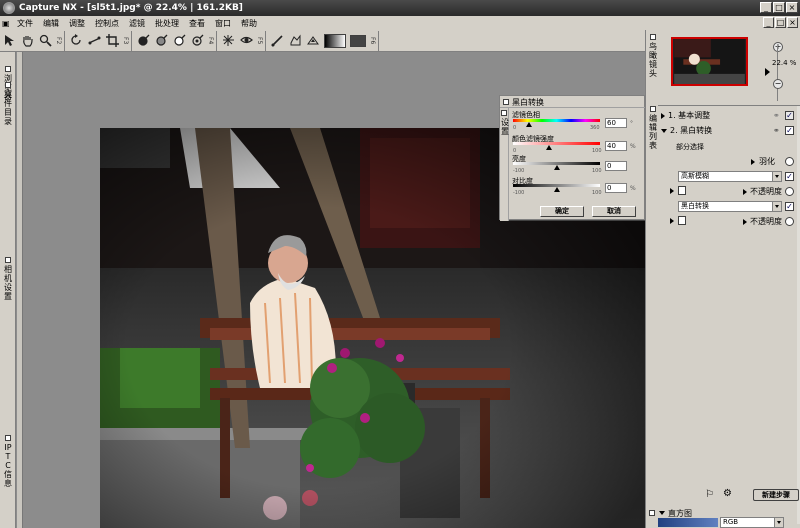  What do you see at coordinates (776, 495) in the screenshot?
I see `new-step-button: 新建步骤` at bounding box center [776, 495].